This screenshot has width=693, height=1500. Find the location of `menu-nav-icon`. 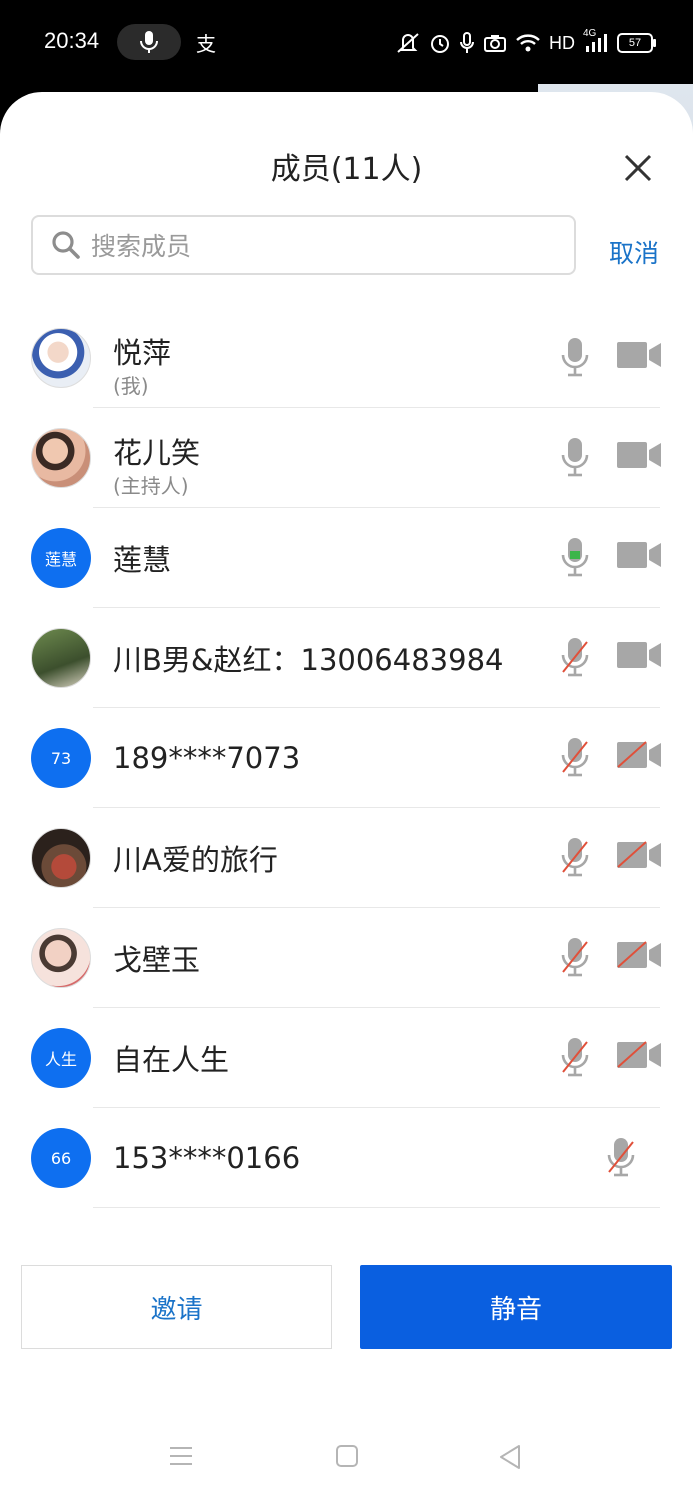

menu-nav-icon is located at coordinates (181, 1456).